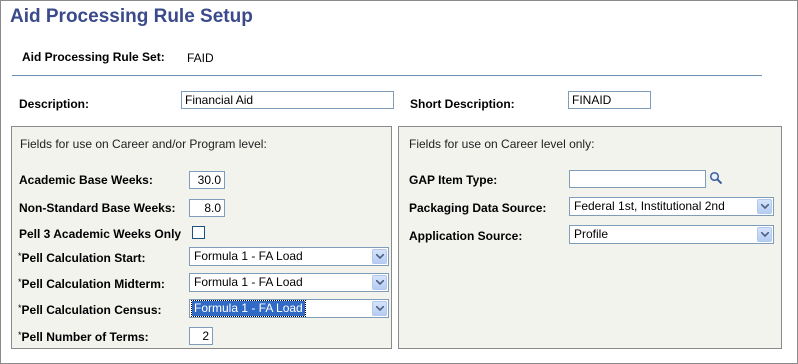  Describe the element at coordinates (100, 234) in the screenshot. I see `pell3-label: Pell 3 Academic Weeks Only` at that location.